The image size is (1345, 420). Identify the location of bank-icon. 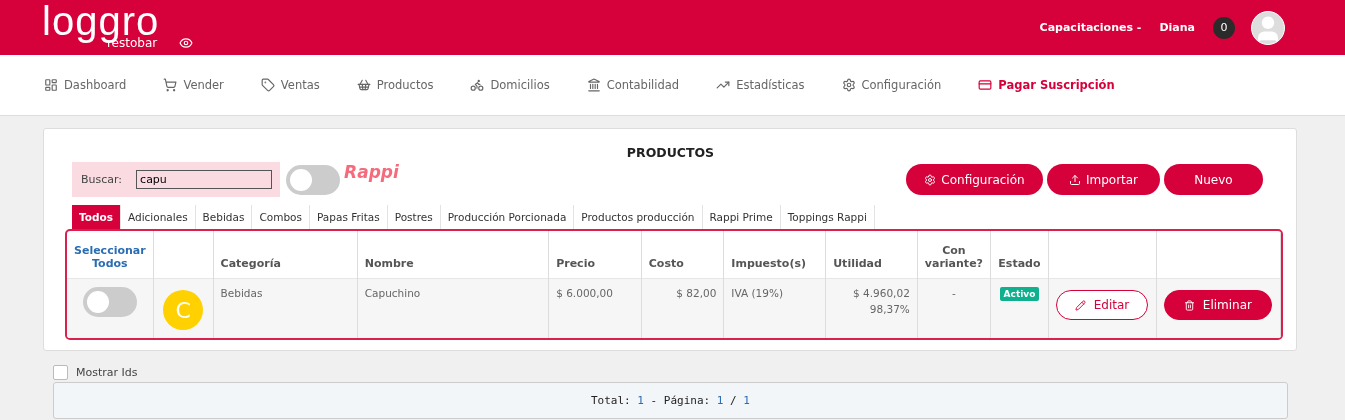
(593, 85).